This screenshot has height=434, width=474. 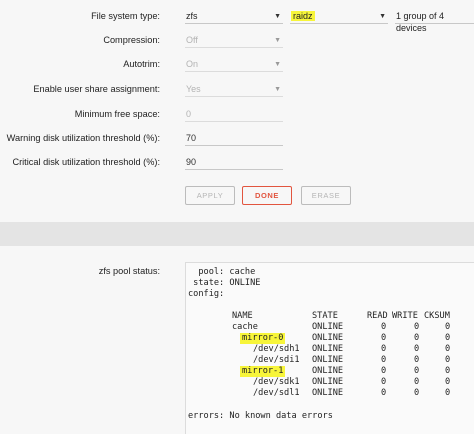 What do you see at coordinates (192, 64) in the screenshot?
I see `autotrim-value: On` at bounding box center [192, 64].